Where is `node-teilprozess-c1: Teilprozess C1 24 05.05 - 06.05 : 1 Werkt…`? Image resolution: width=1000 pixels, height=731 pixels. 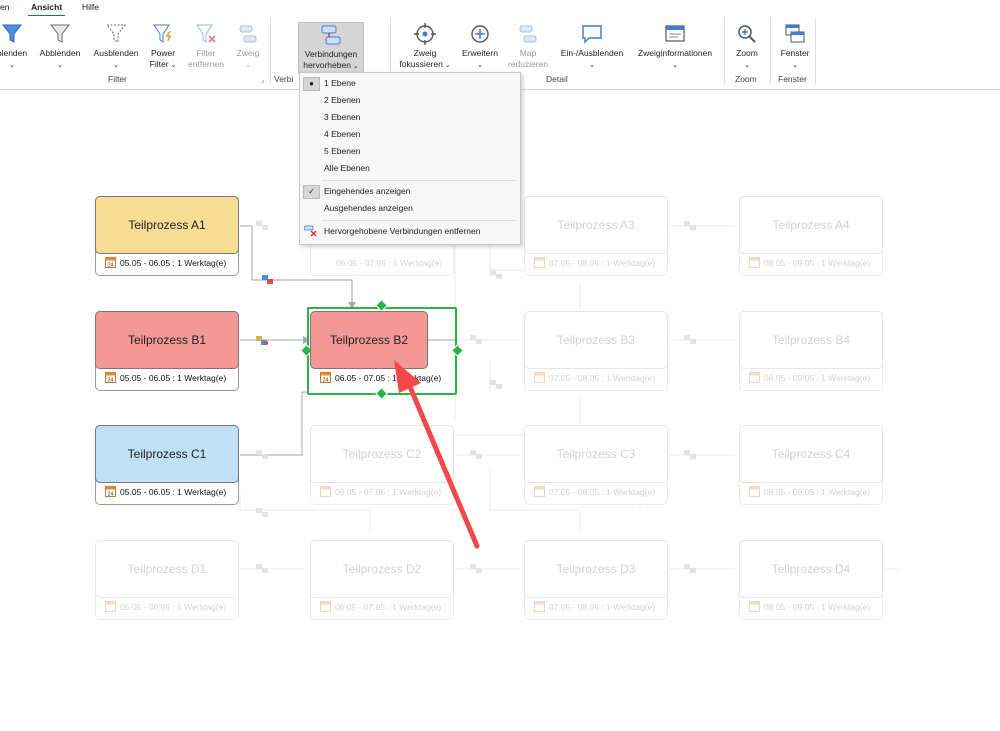
node-teilprozess-c1: Teilprozess C1 24 05.05 - 06.05 : 1 Werkt… is located at coordinates (167, 465).